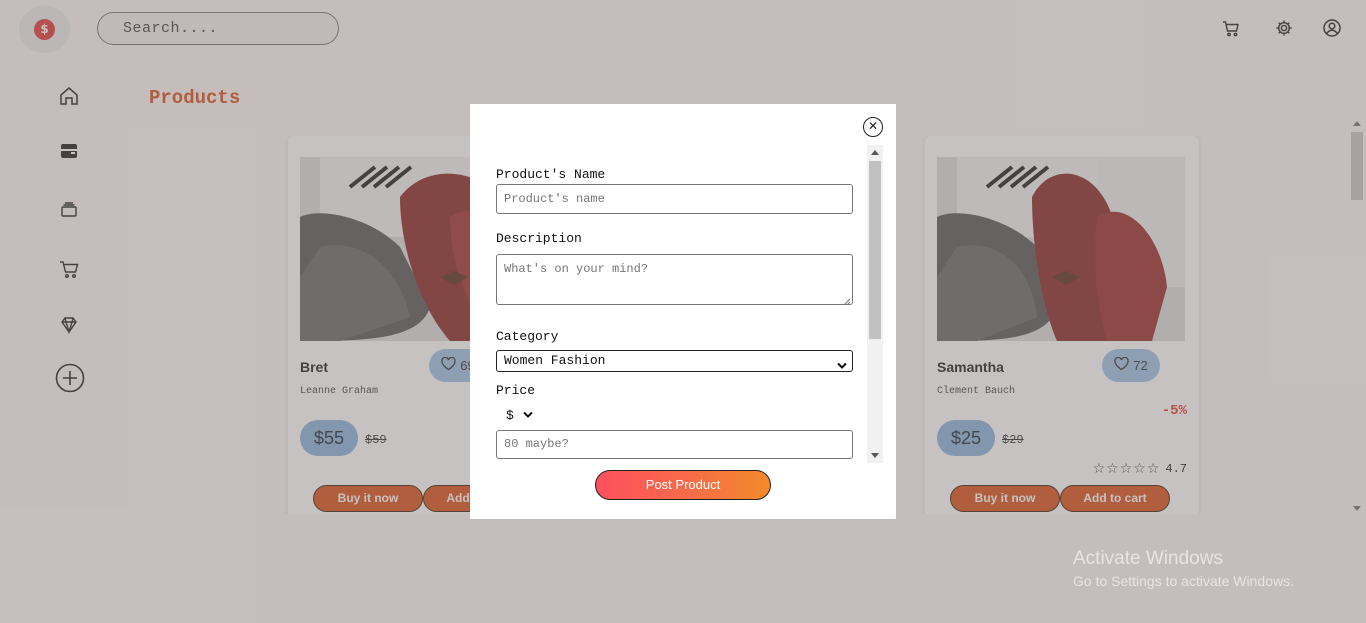 Image resolution: width=1366 pixels, height=623 pixels. What do you see at coordinates (875, 455) in the screenshot?
I see `scroll-down-arrow-icon` at bounding box center [875, 455].